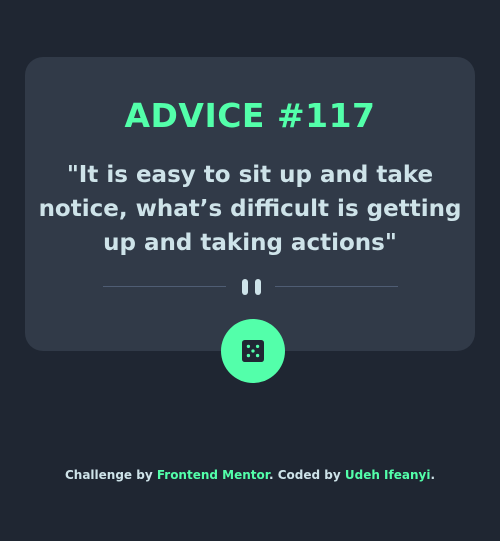 The height and width of the screenshot is (541, 500). I want to click on dice-button, so click(253, 351).